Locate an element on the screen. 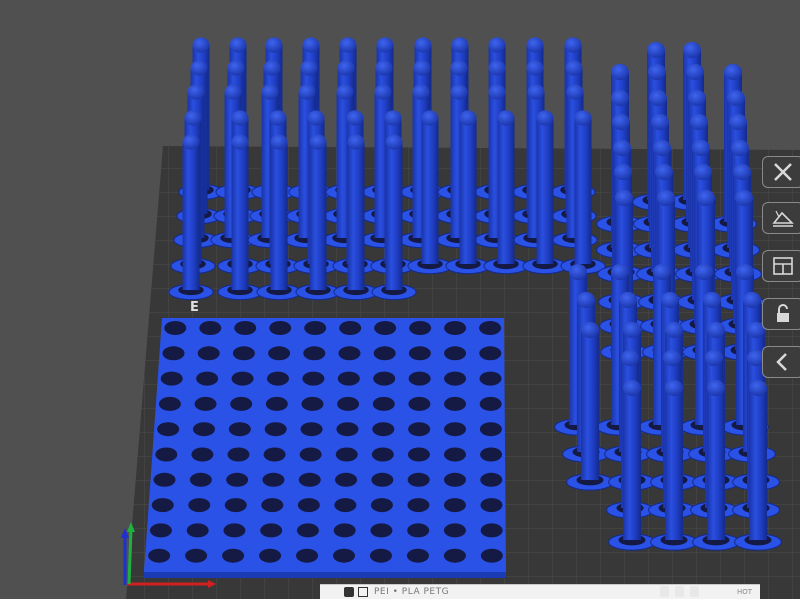  filament-icon is located at coordinates (664, 591).